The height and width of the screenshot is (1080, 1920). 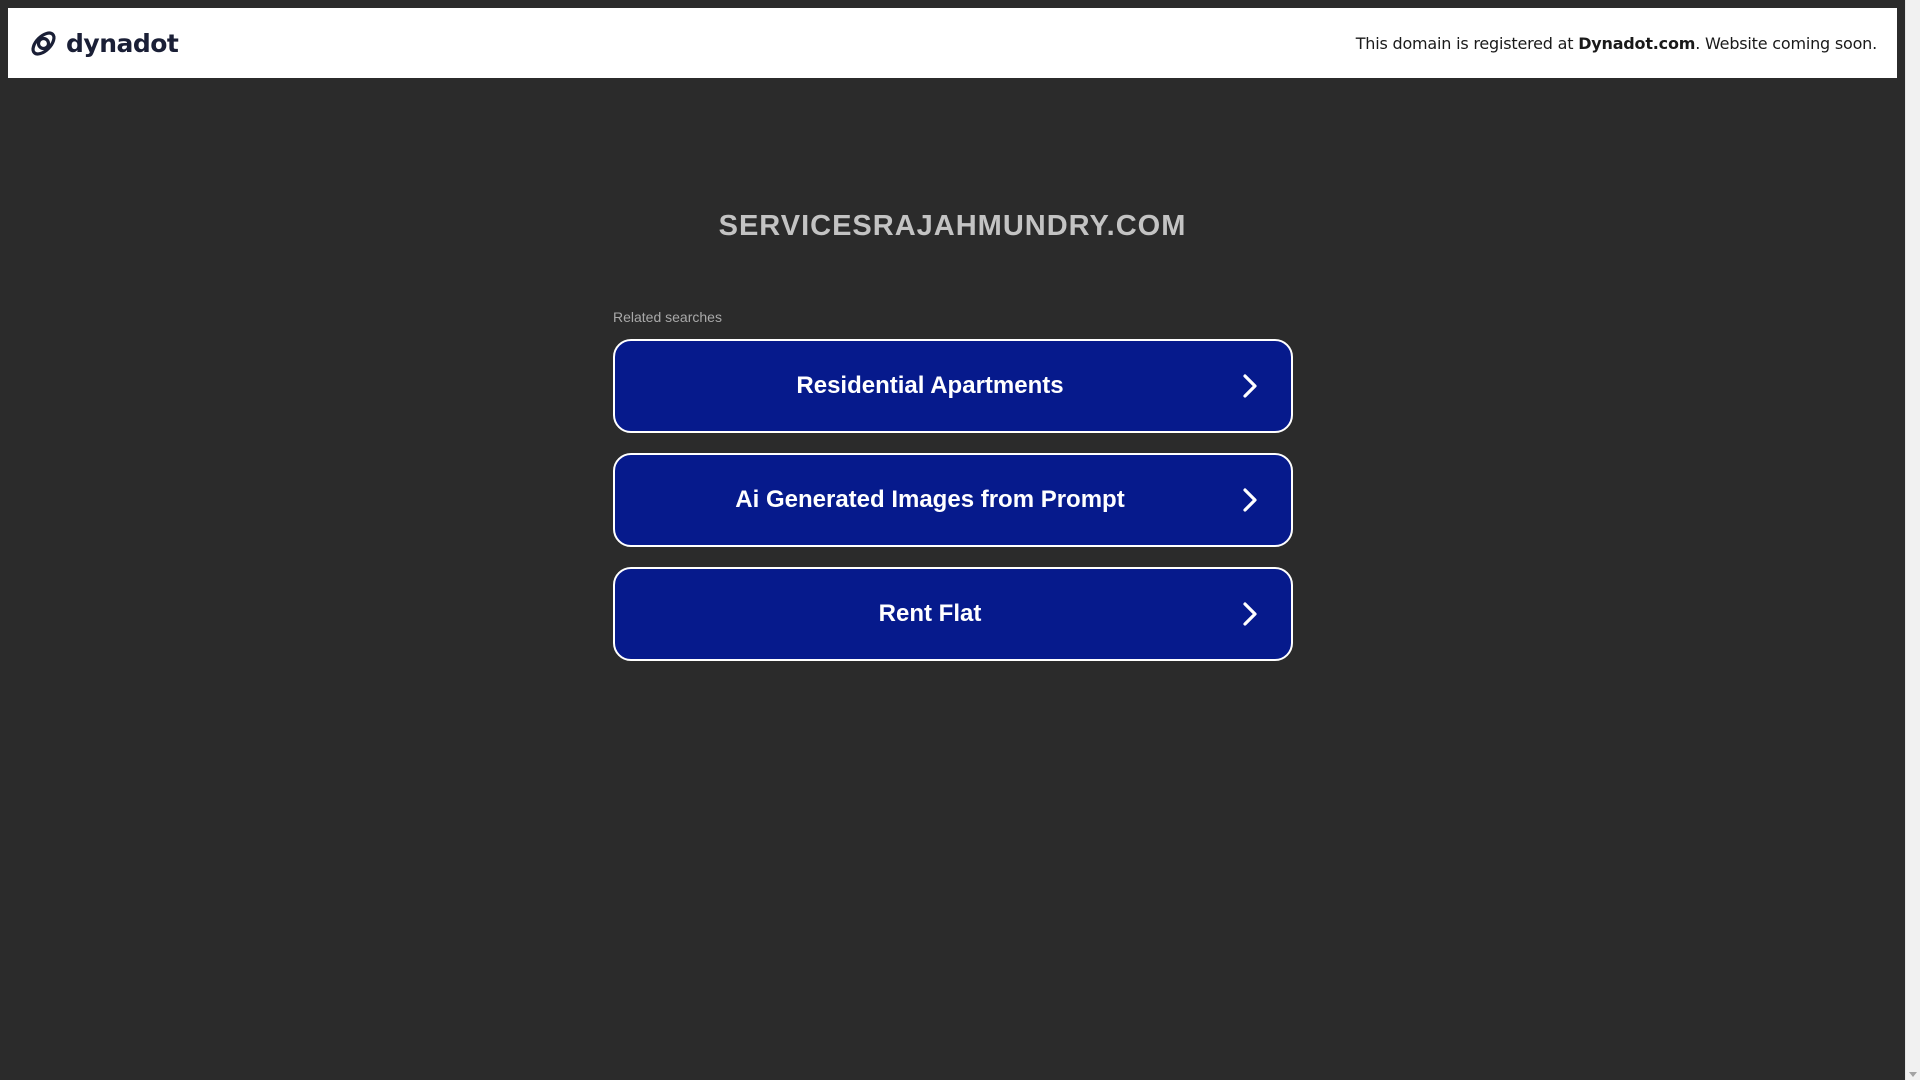 I want to click on dynadot-logo-link: dynadot, so click(x=103, y=43).